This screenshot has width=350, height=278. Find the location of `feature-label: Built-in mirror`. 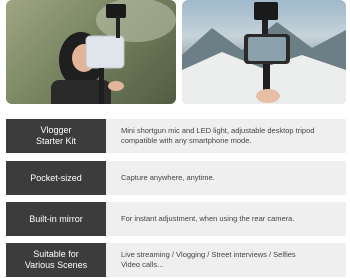

feature-label: Built-in mirror is located at coordinates (56, 219).